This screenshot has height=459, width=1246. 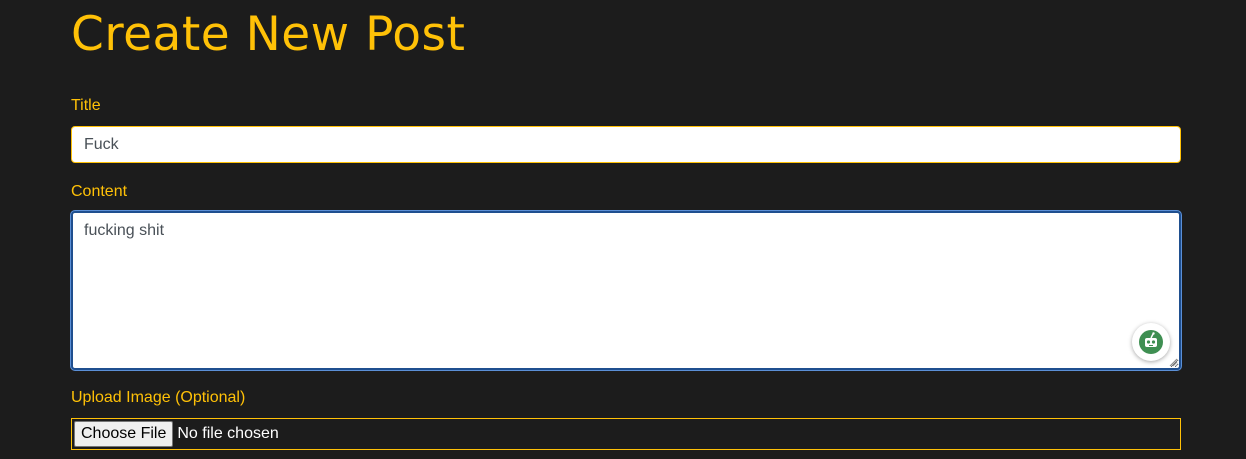 What do you see at coordinates (124, 434) in the screenshot?
I see `choose-file-button: Choose File` at bounding box center [124, 434].